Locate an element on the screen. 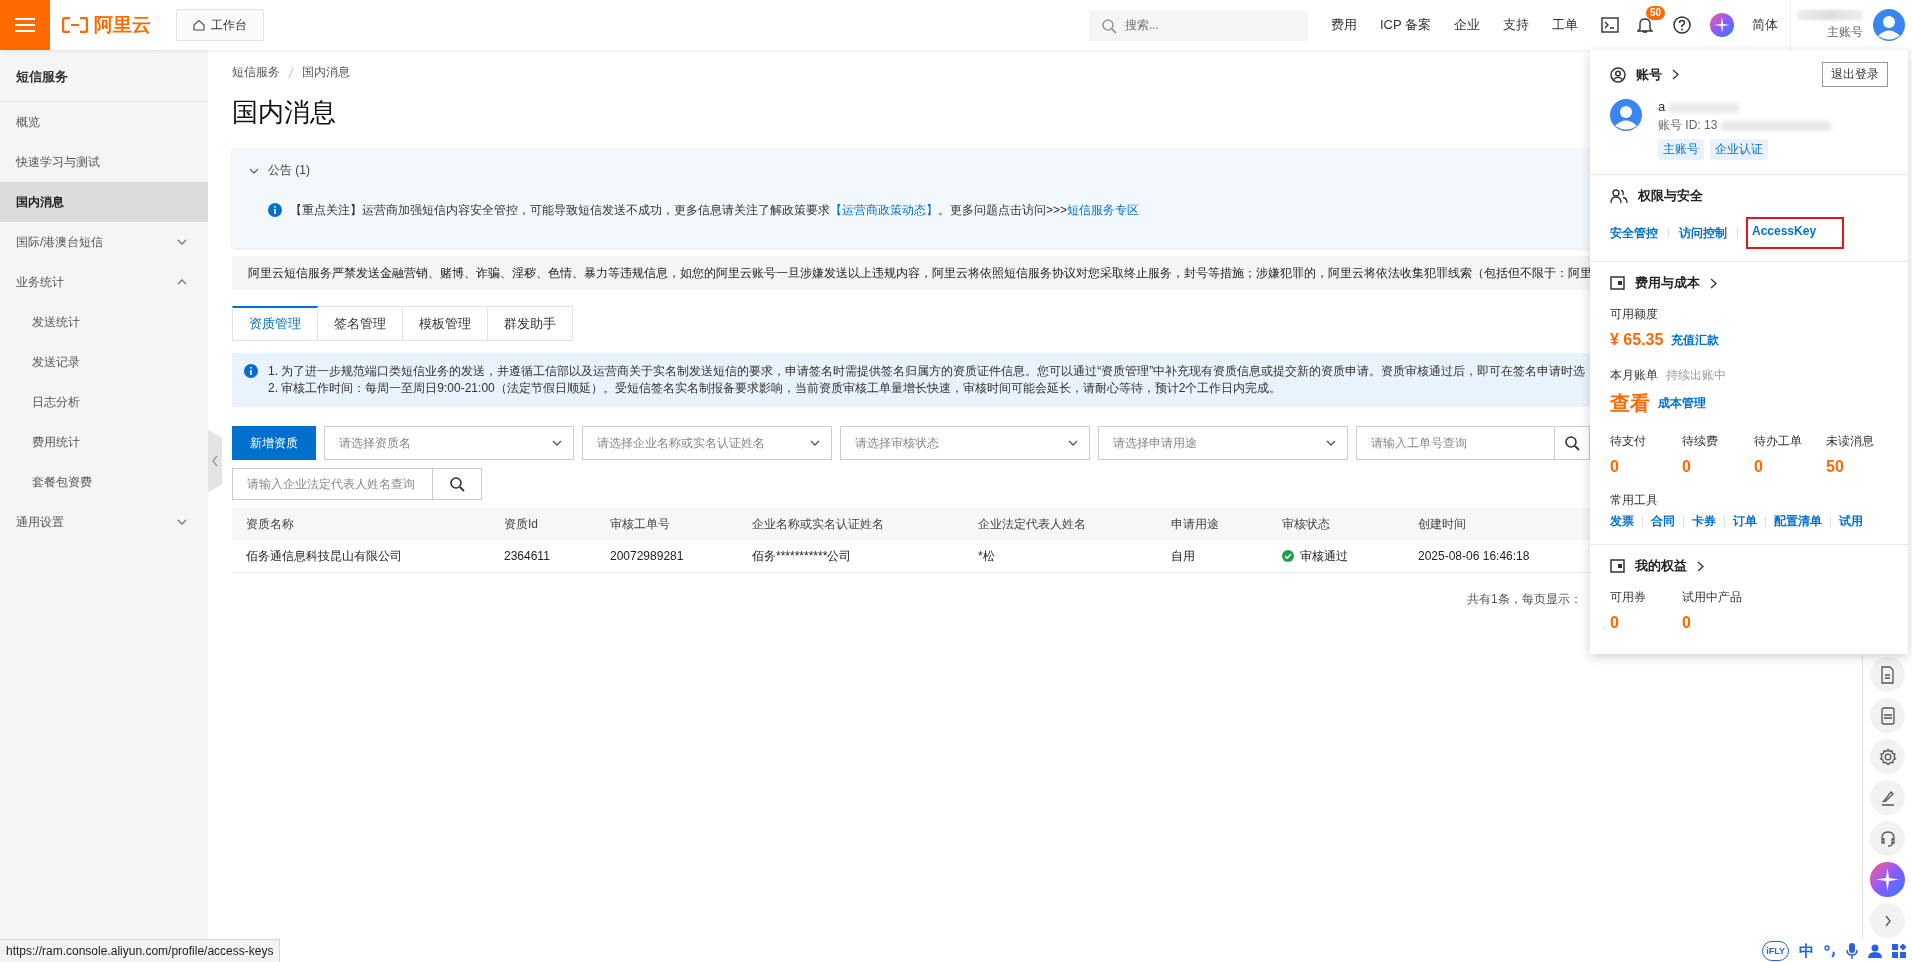 Image resolution: width=1912 pixels, height=962 pixels. user-circle-icon is located at coordinates (1618, 74).